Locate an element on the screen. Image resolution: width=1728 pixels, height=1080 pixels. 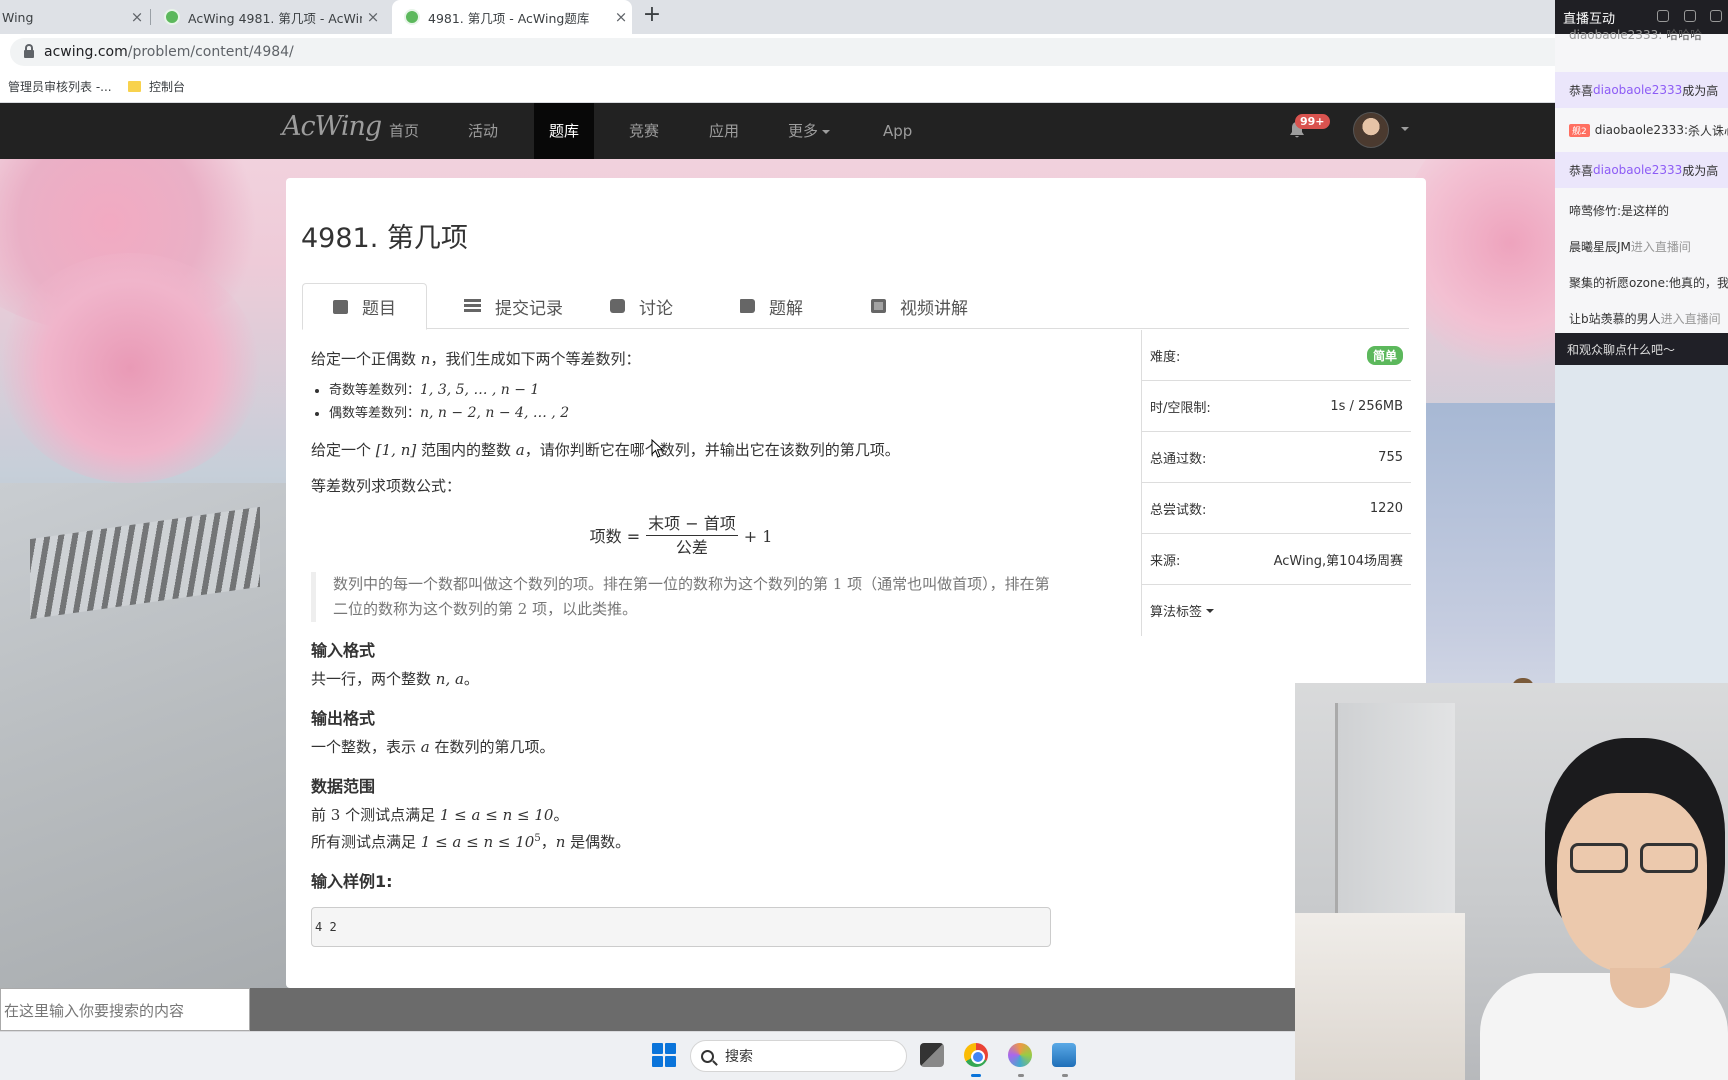
math-odd-seq: 1, 3, 5, … , n − 1 is located at coordinates (480, 390).